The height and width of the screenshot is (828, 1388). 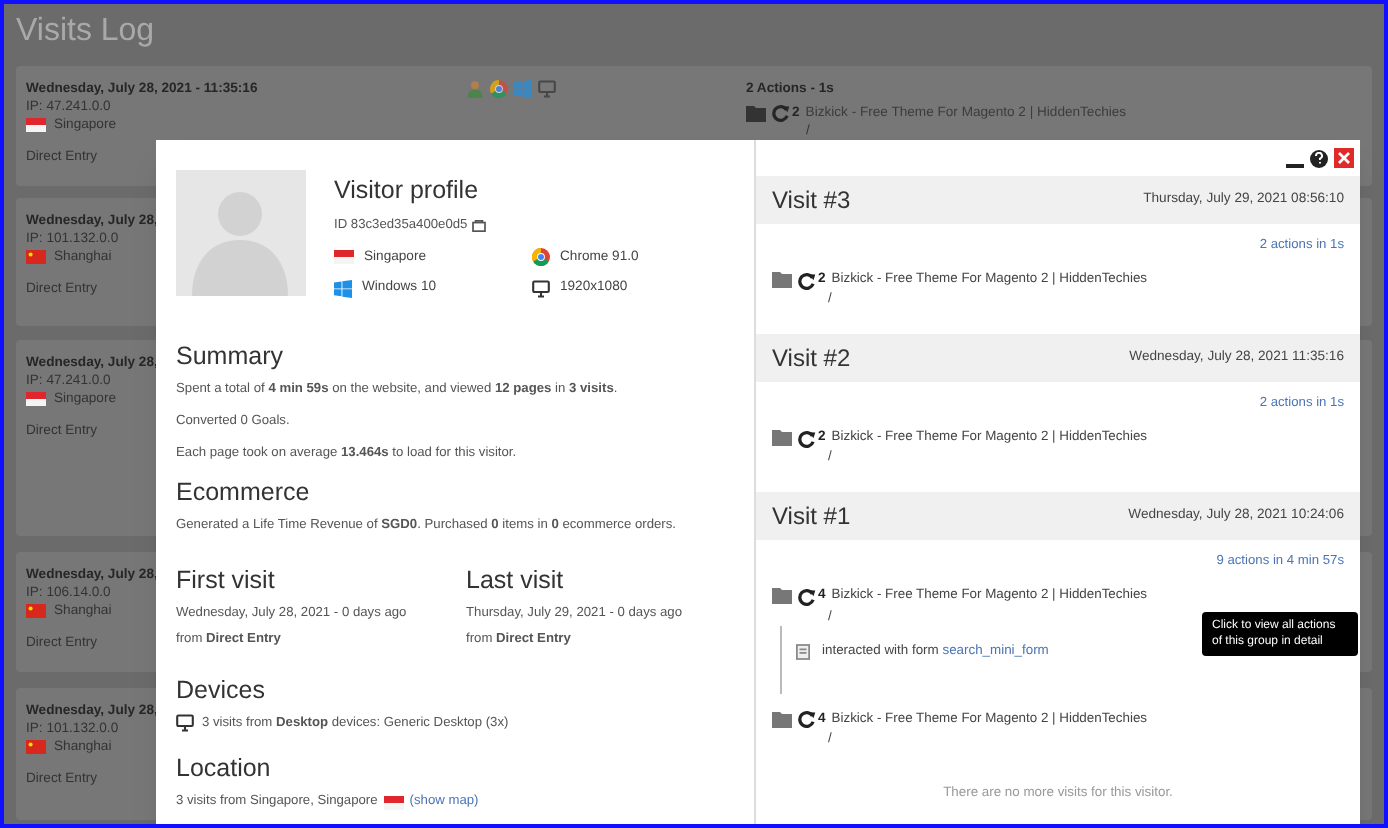 I want to click on minus-icon, so click(x=1295, y=165).